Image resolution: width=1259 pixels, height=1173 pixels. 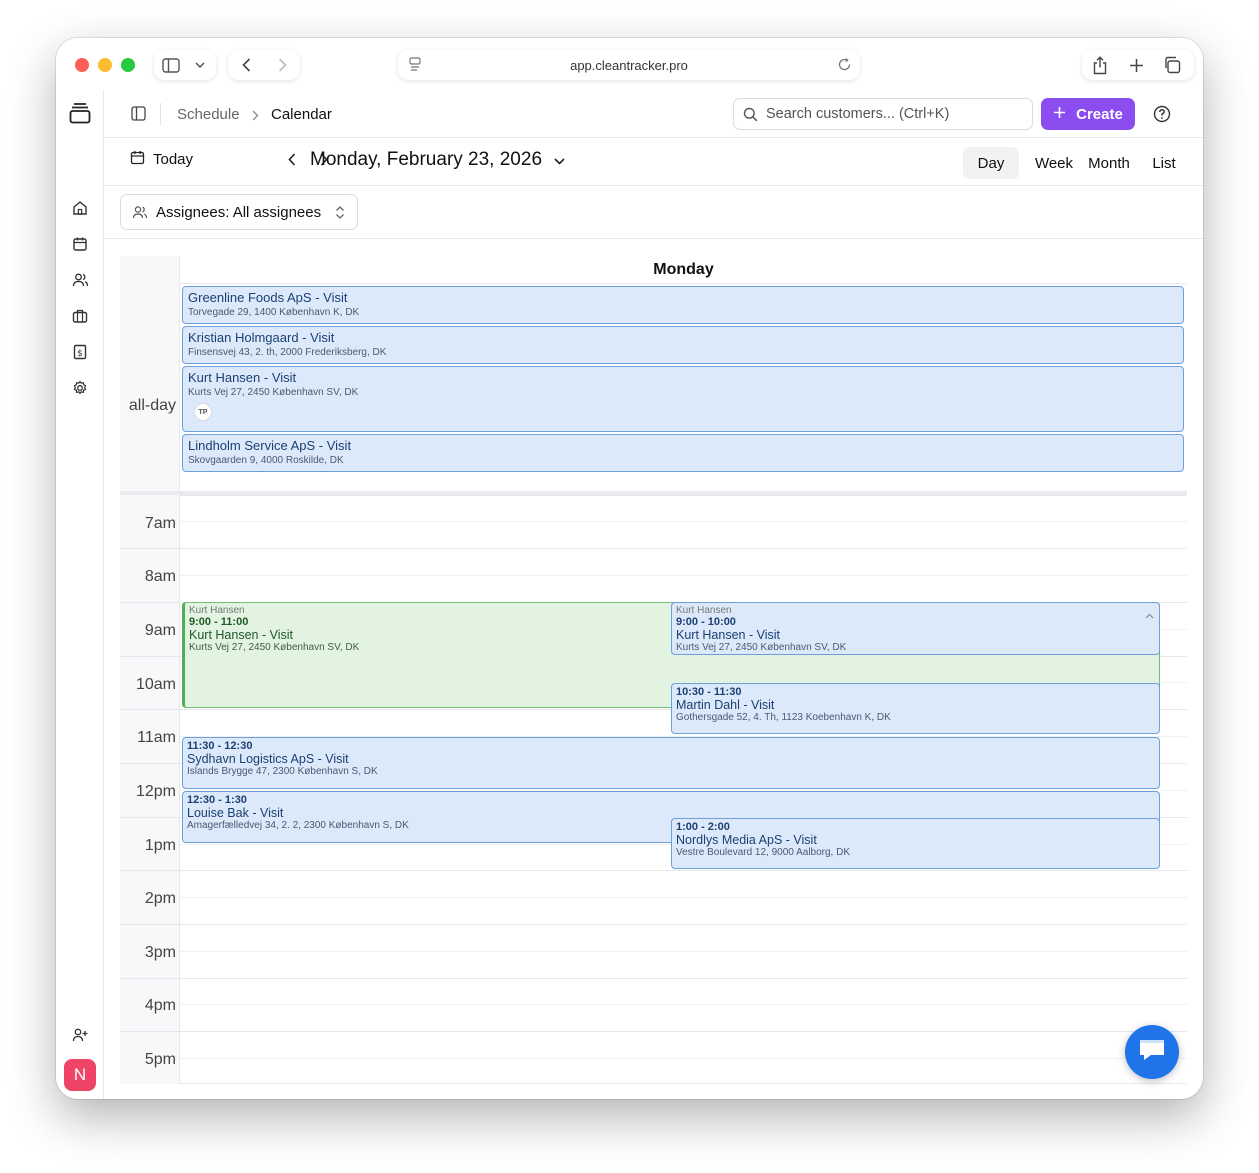 What do you see at coordinates (80, 280) in the screenshot?
I see `users-icon` at bounding box center [80, 280].